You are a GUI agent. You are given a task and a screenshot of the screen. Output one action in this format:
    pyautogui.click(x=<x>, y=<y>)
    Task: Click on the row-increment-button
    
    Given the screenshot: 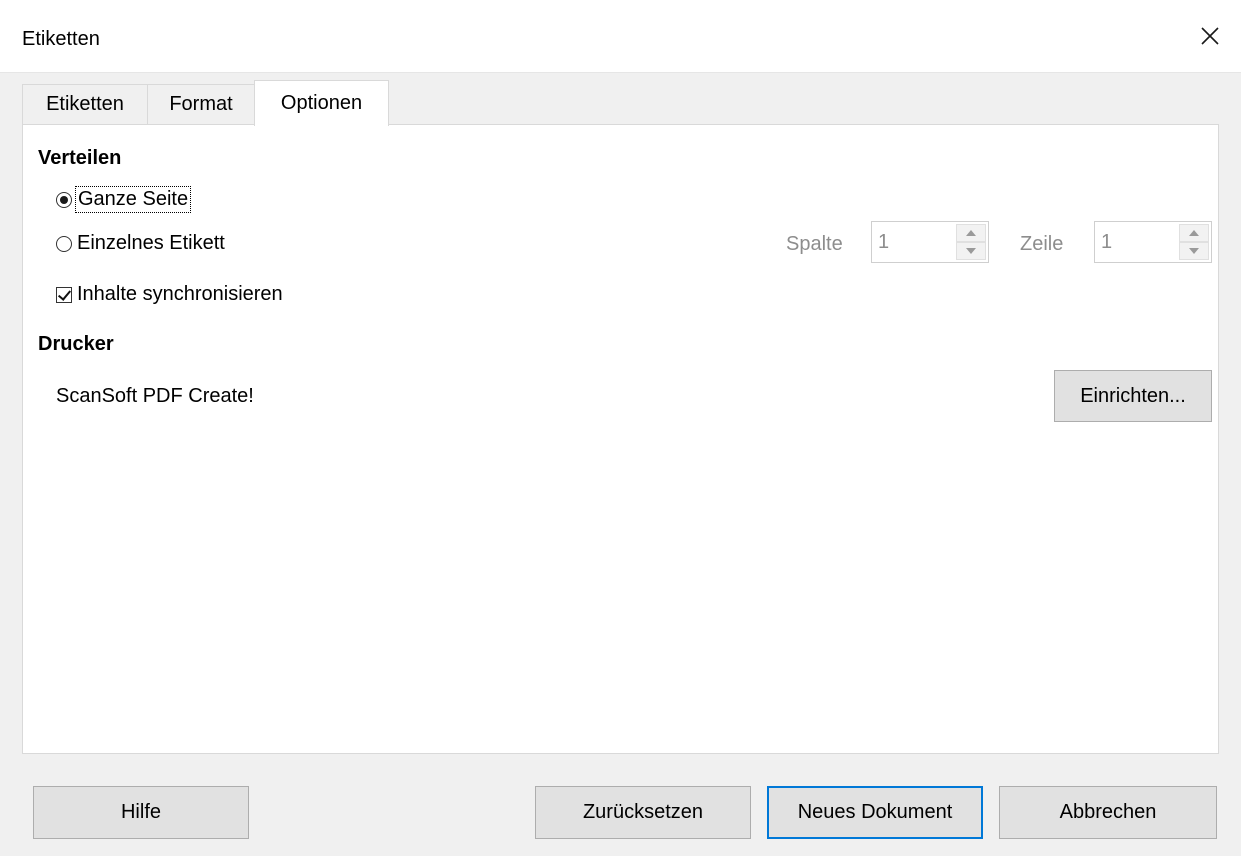 What is the action you would take?
    pyautogui.click(x=1194, y=233)
    